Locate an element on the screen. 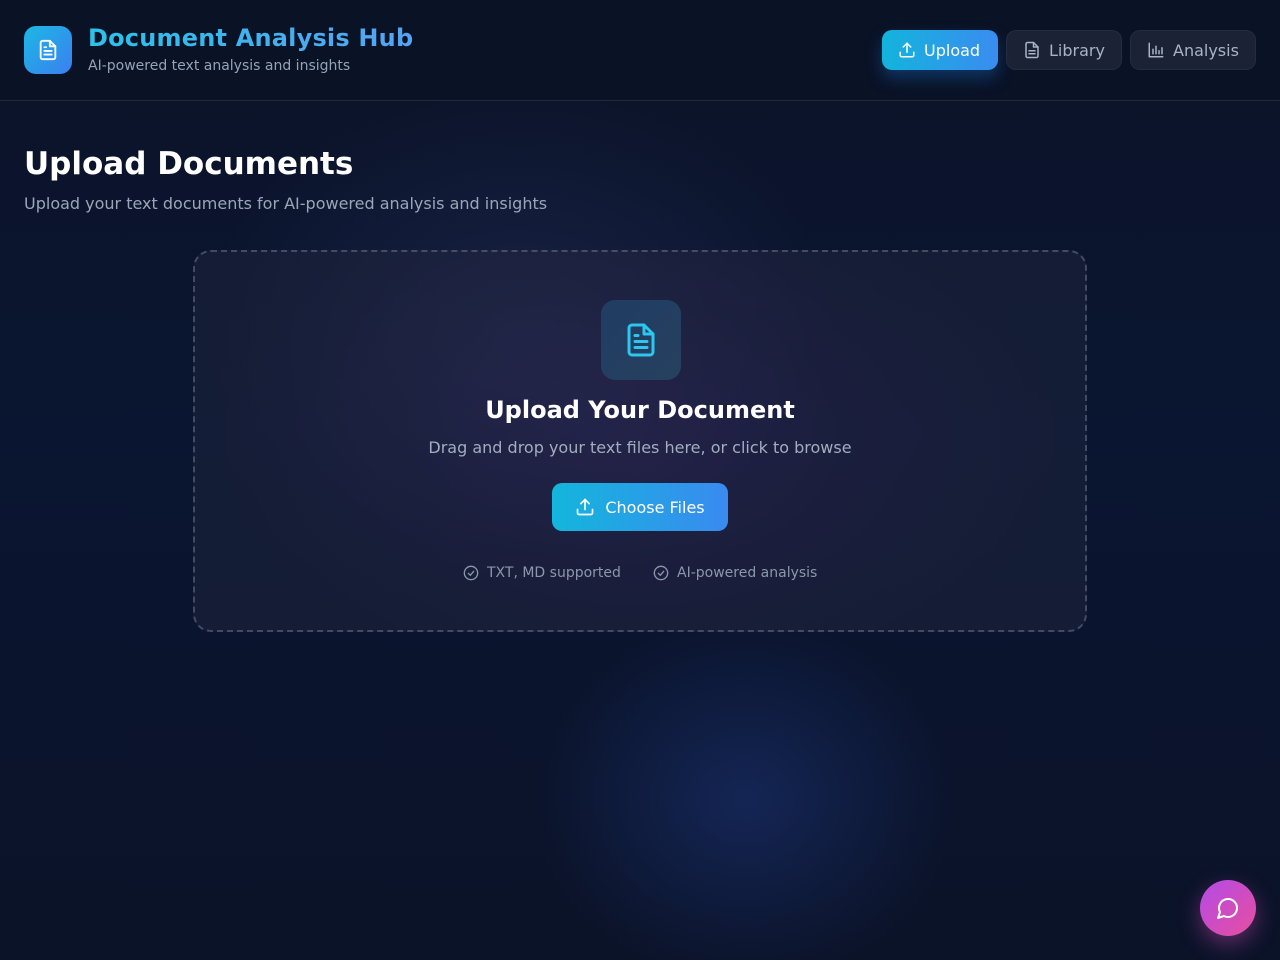  page-title: Upload Documents is located at coordinates (189, 164).